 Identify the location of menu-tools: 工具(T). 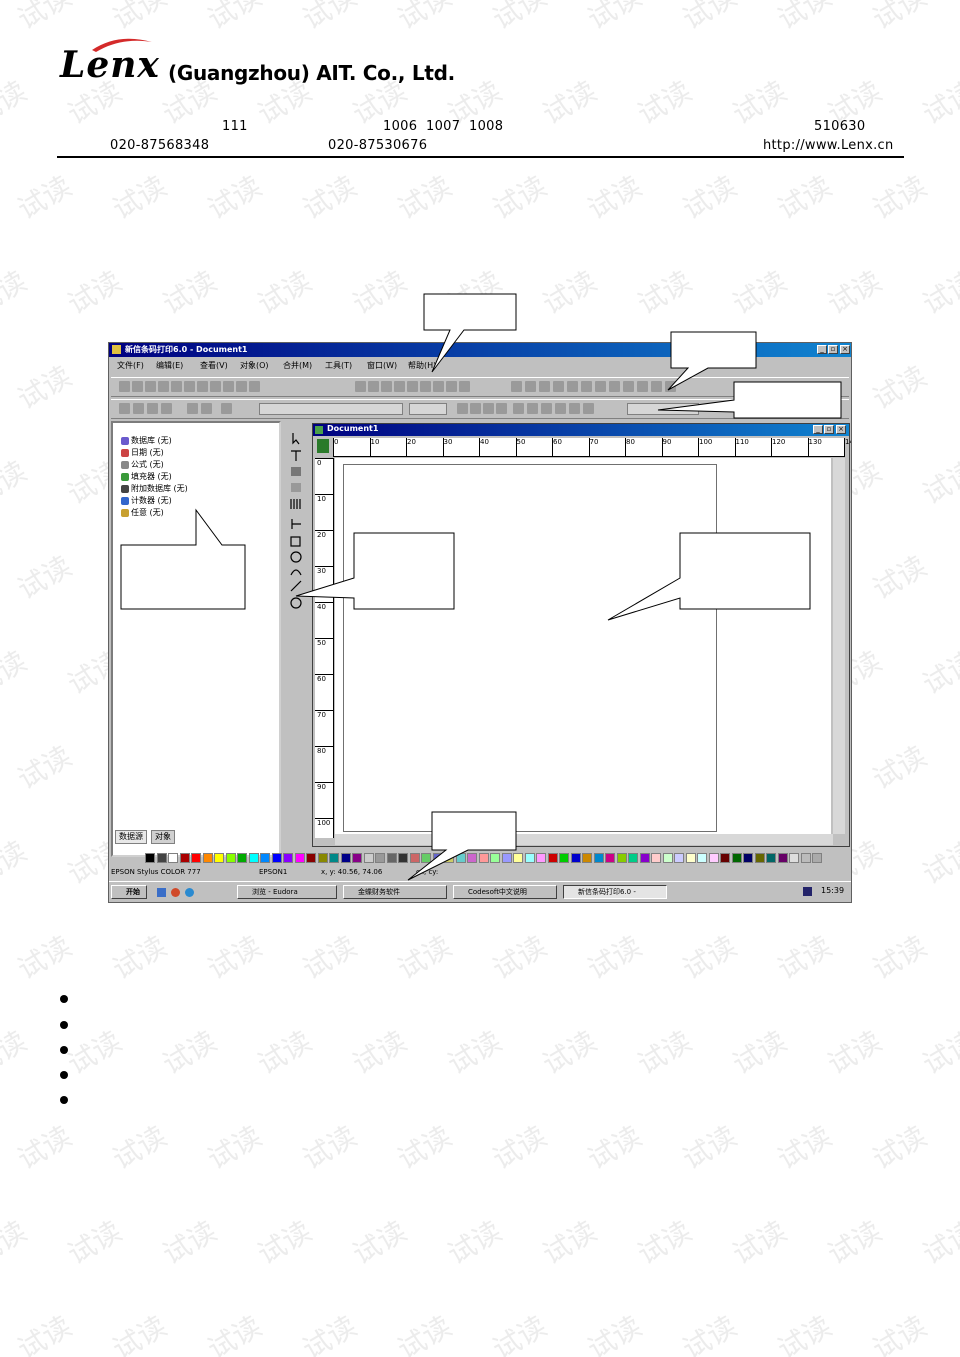
(338, 365).